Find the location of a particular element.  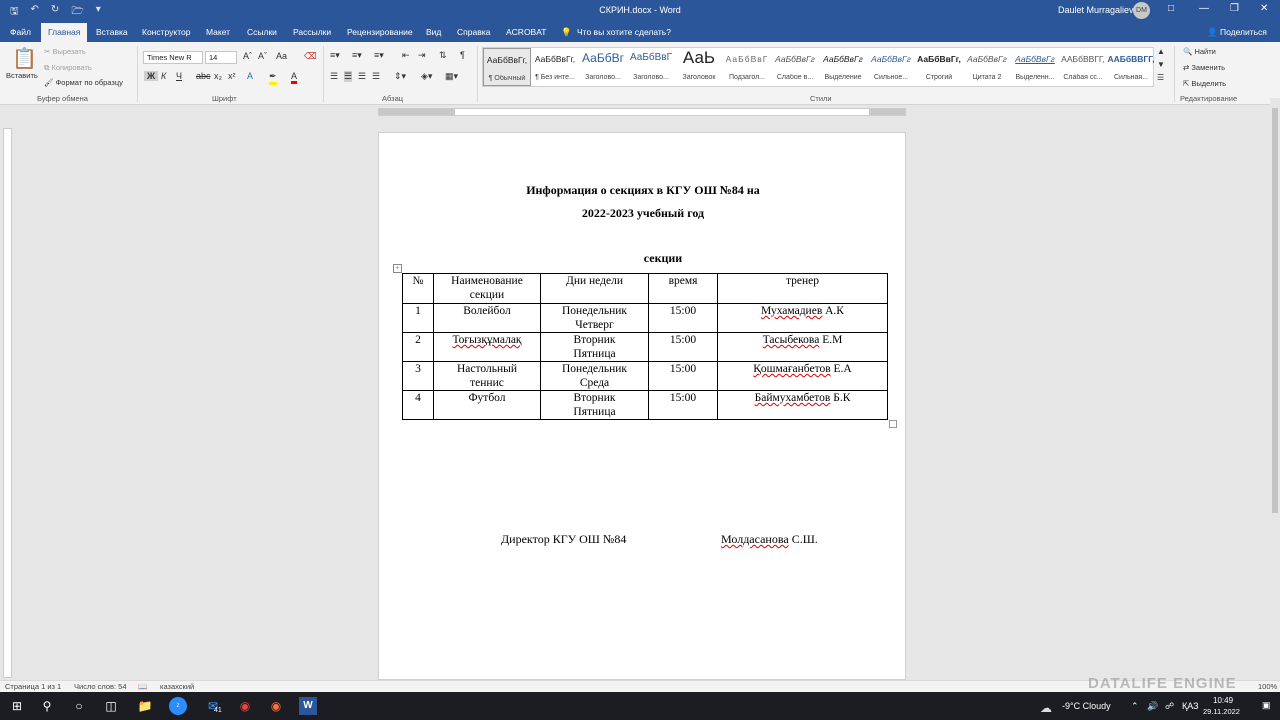

decrease-indent-icon: ⇤ is located at coordinates (406, 55).